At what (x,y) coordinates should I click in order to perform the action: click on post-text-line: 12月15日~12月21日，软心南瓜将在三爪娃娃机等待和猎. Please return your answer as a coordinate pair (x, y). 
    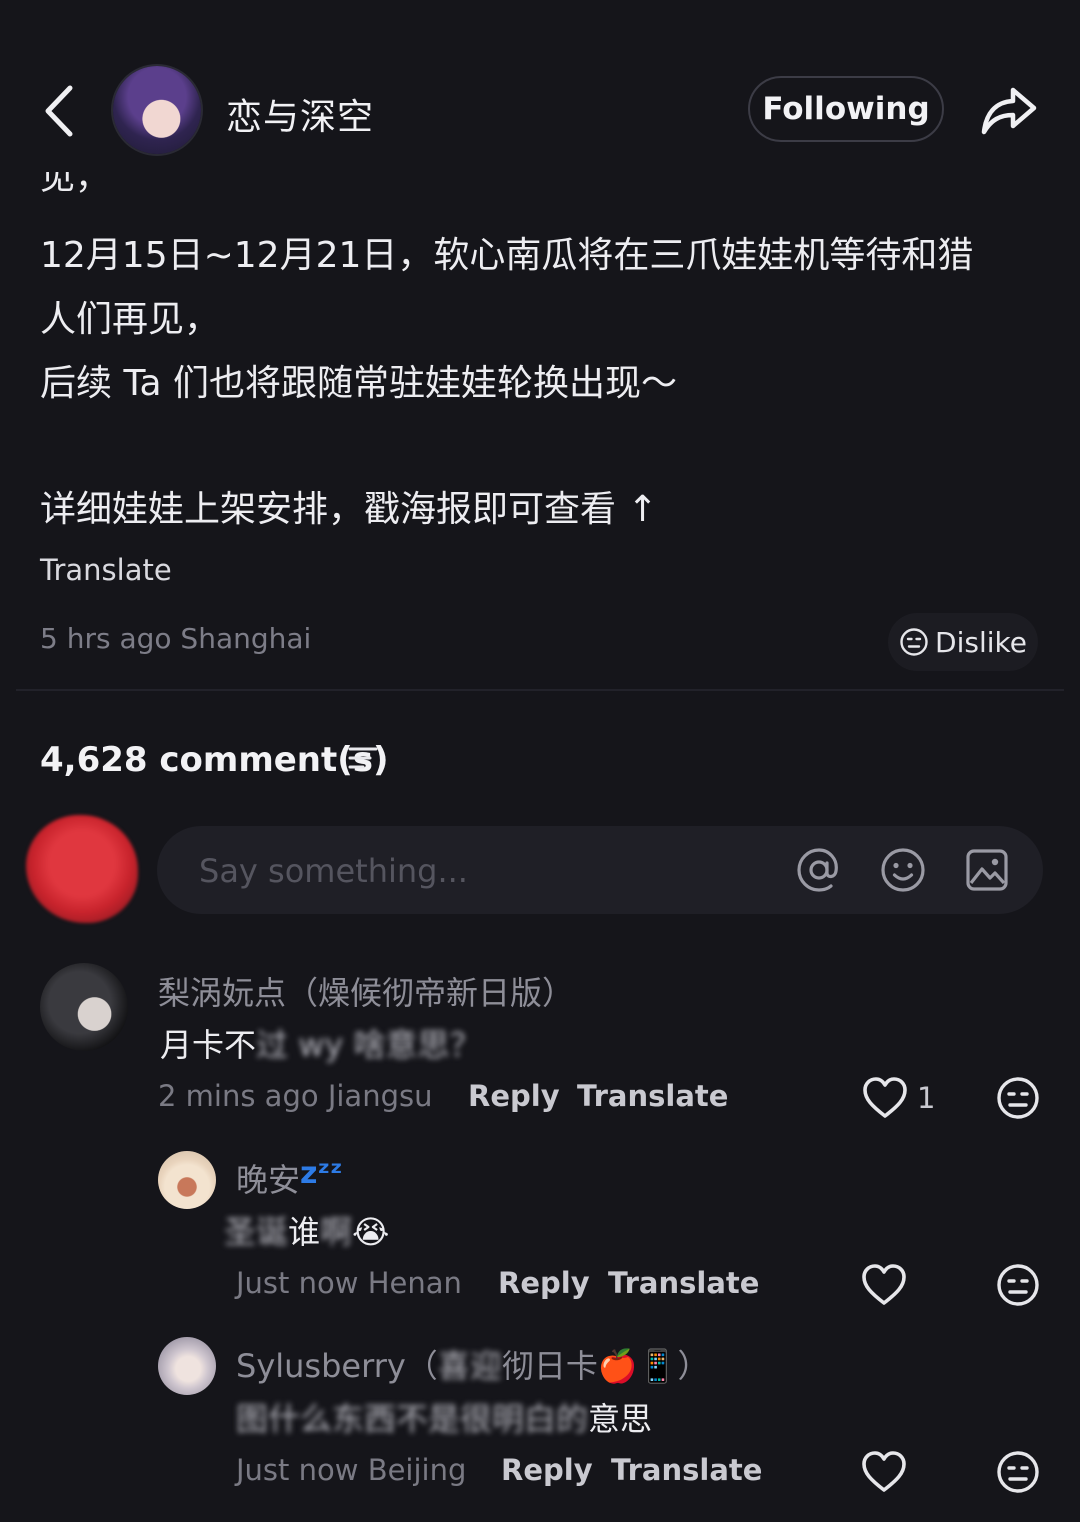
    Looking at the image, I should click on (507, 255).